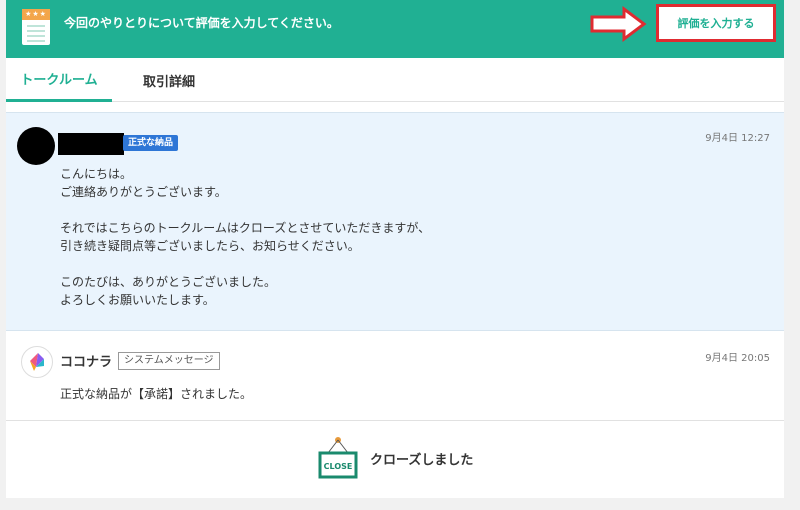  I want to click on official-delivery-badge: 正式な納品, so click(151, 143).